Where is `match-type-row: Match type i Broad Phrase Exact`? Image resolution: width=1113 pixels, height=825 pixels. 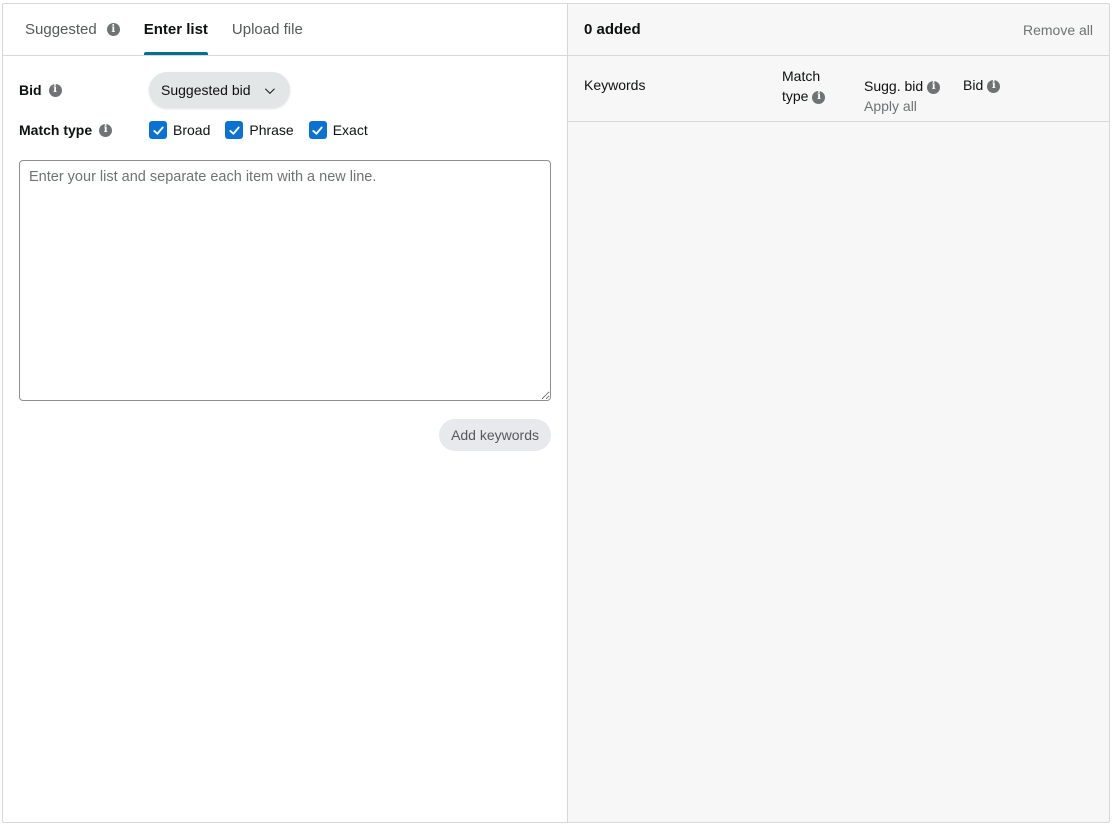
match-type-row: Match type i Broad Phrase Exact is located at coordinates (285, 130).